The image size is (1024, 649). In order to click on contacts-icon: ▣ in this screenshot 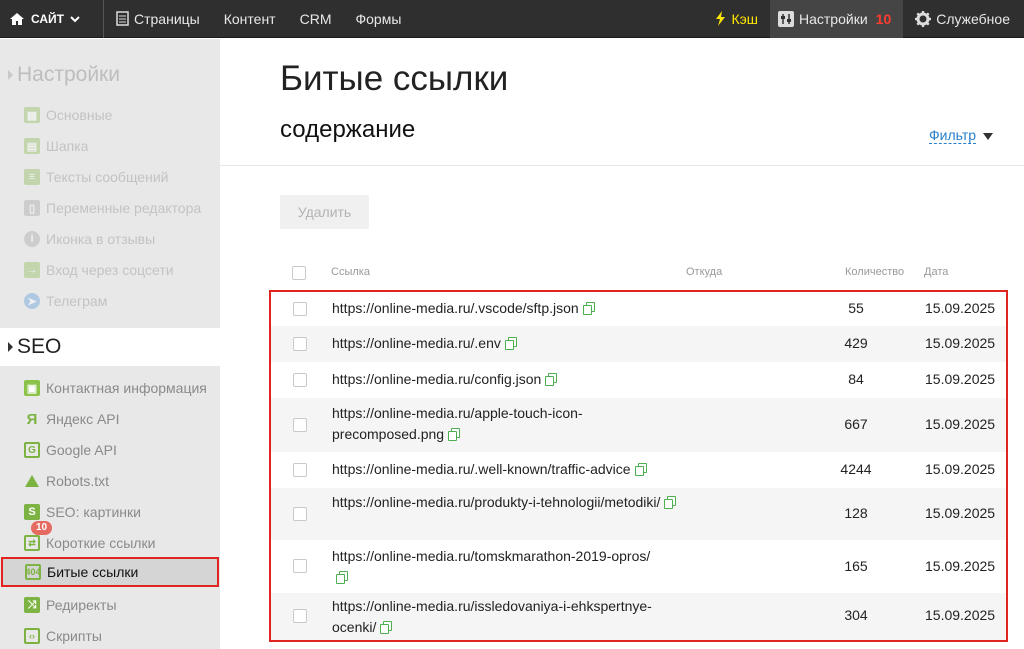, I will do `click(32, 388)`.